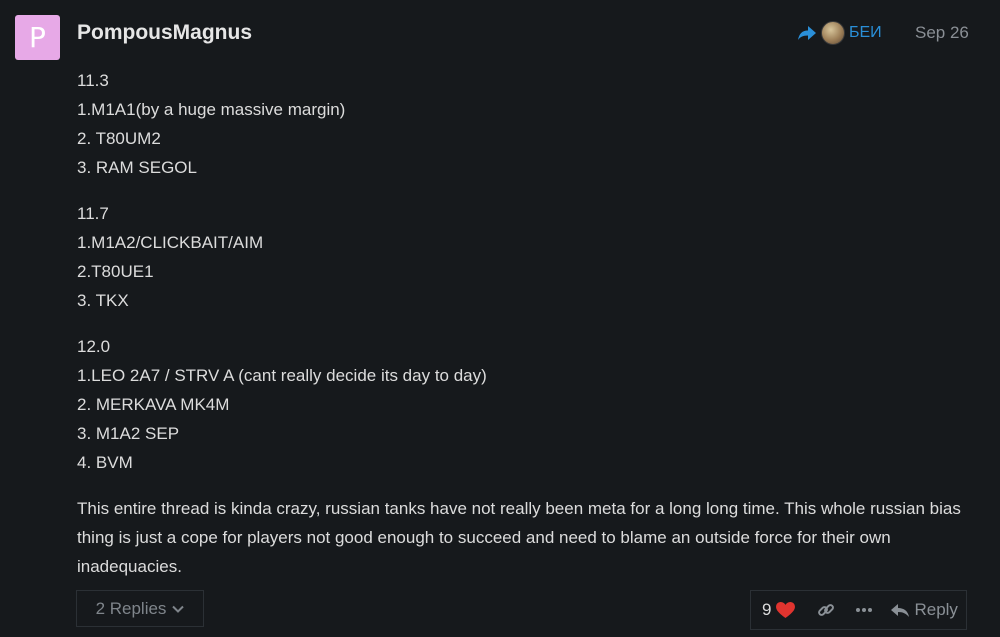  What do you see at coordinates (786, 609) in the screenshot?
I see `heart-icon` at bounding box center [786, 609].